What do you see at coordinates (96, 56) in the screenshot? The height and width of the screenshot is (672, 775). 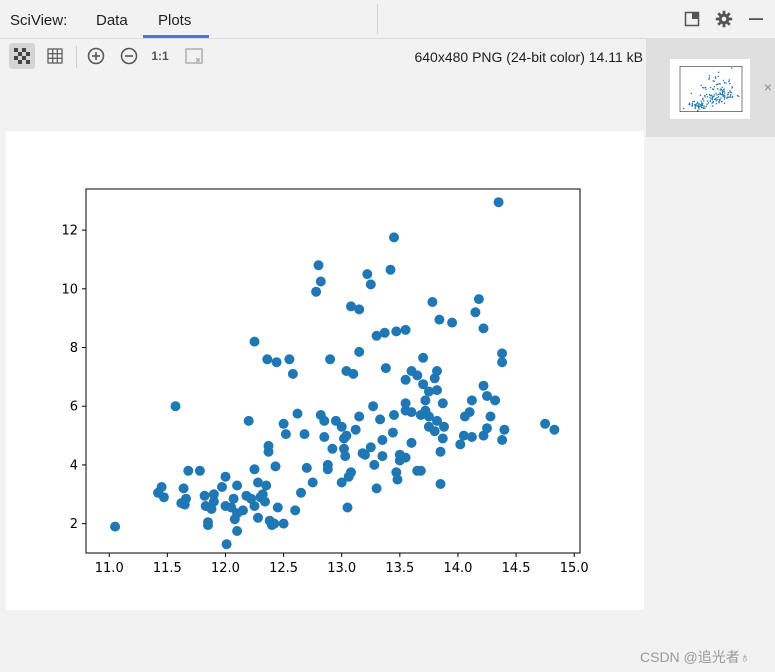 I see `zoom-in-icon` at bounding box center [96, 56].